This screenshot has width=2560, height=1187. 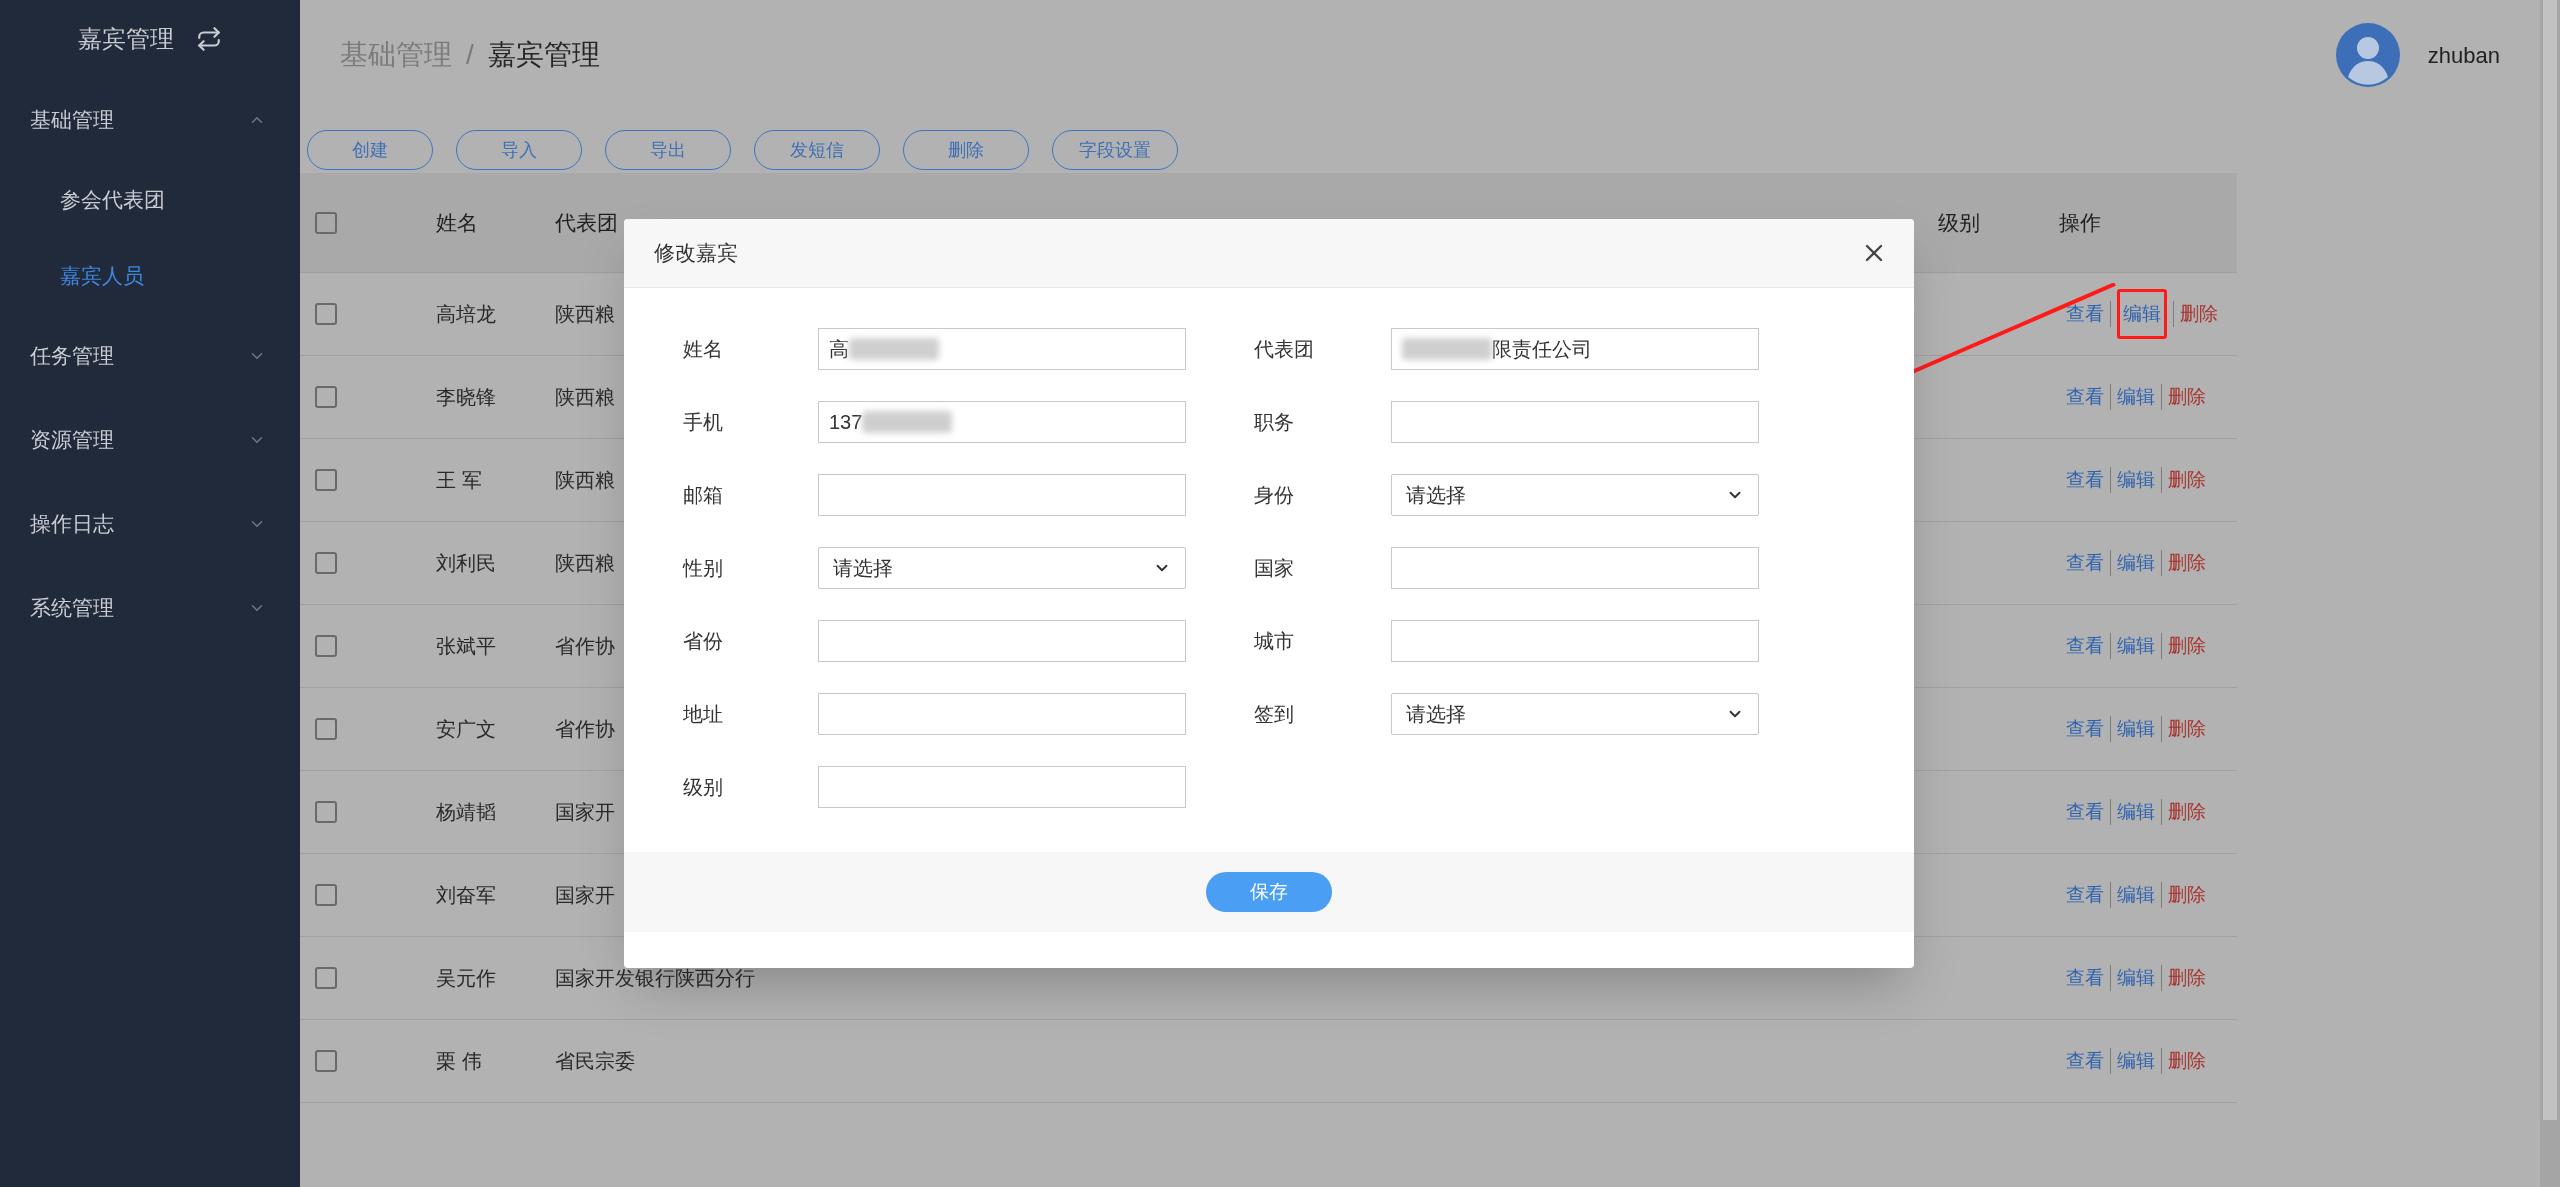 I want to click on field-label: 城市, so click(x=1274, y=641).